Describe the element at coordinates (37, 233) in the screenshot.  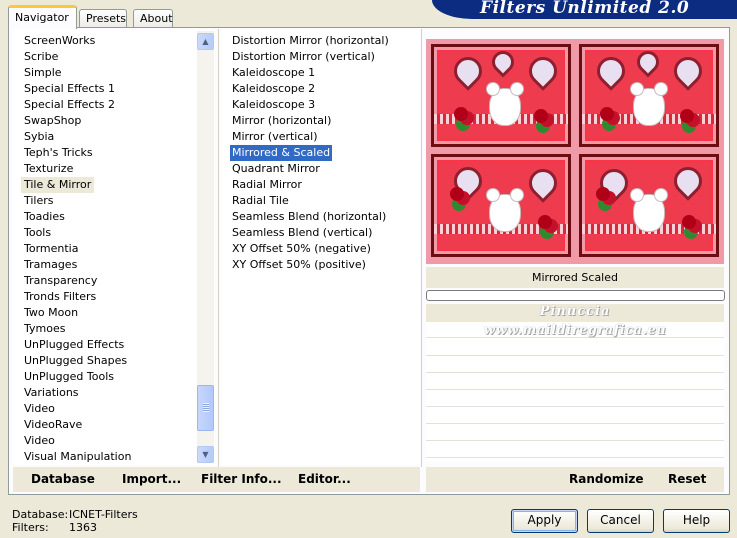
I see `category-item: Tools` at that location.